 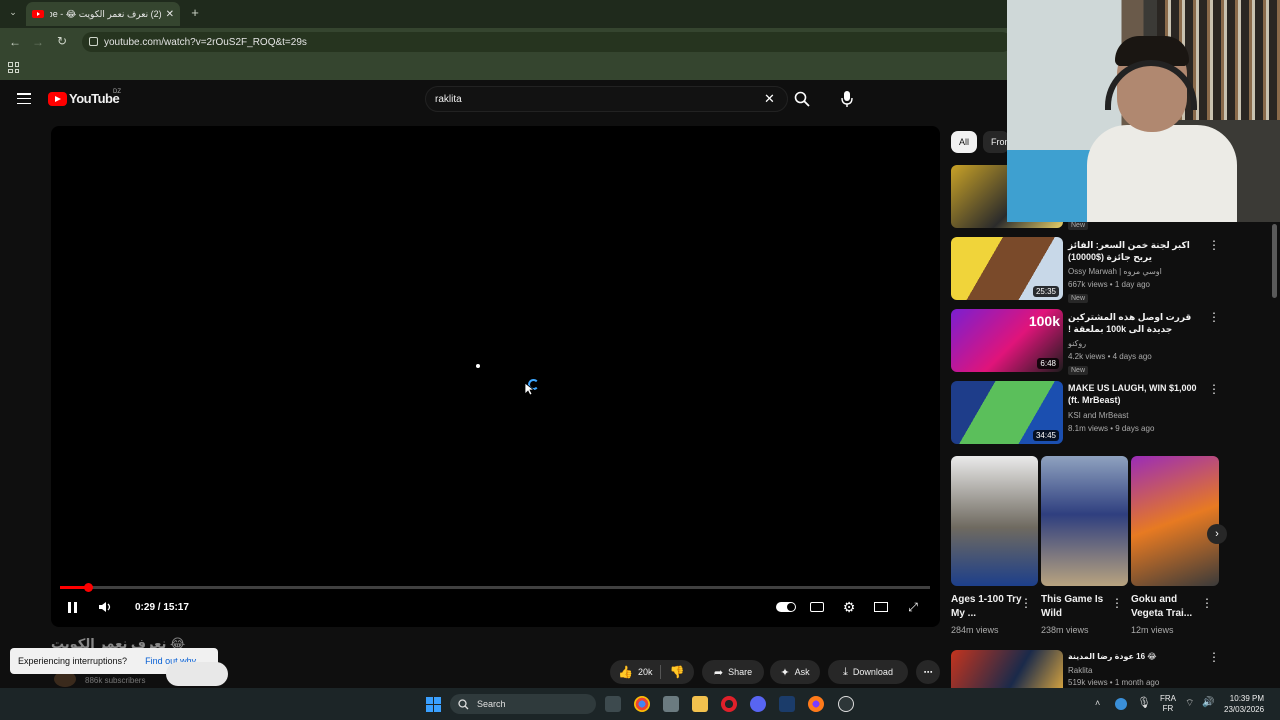 What do you see at coordinates (676, 672) in the screenshot?
I see `dislike-button: 👎` at bounding box center [676, 672].